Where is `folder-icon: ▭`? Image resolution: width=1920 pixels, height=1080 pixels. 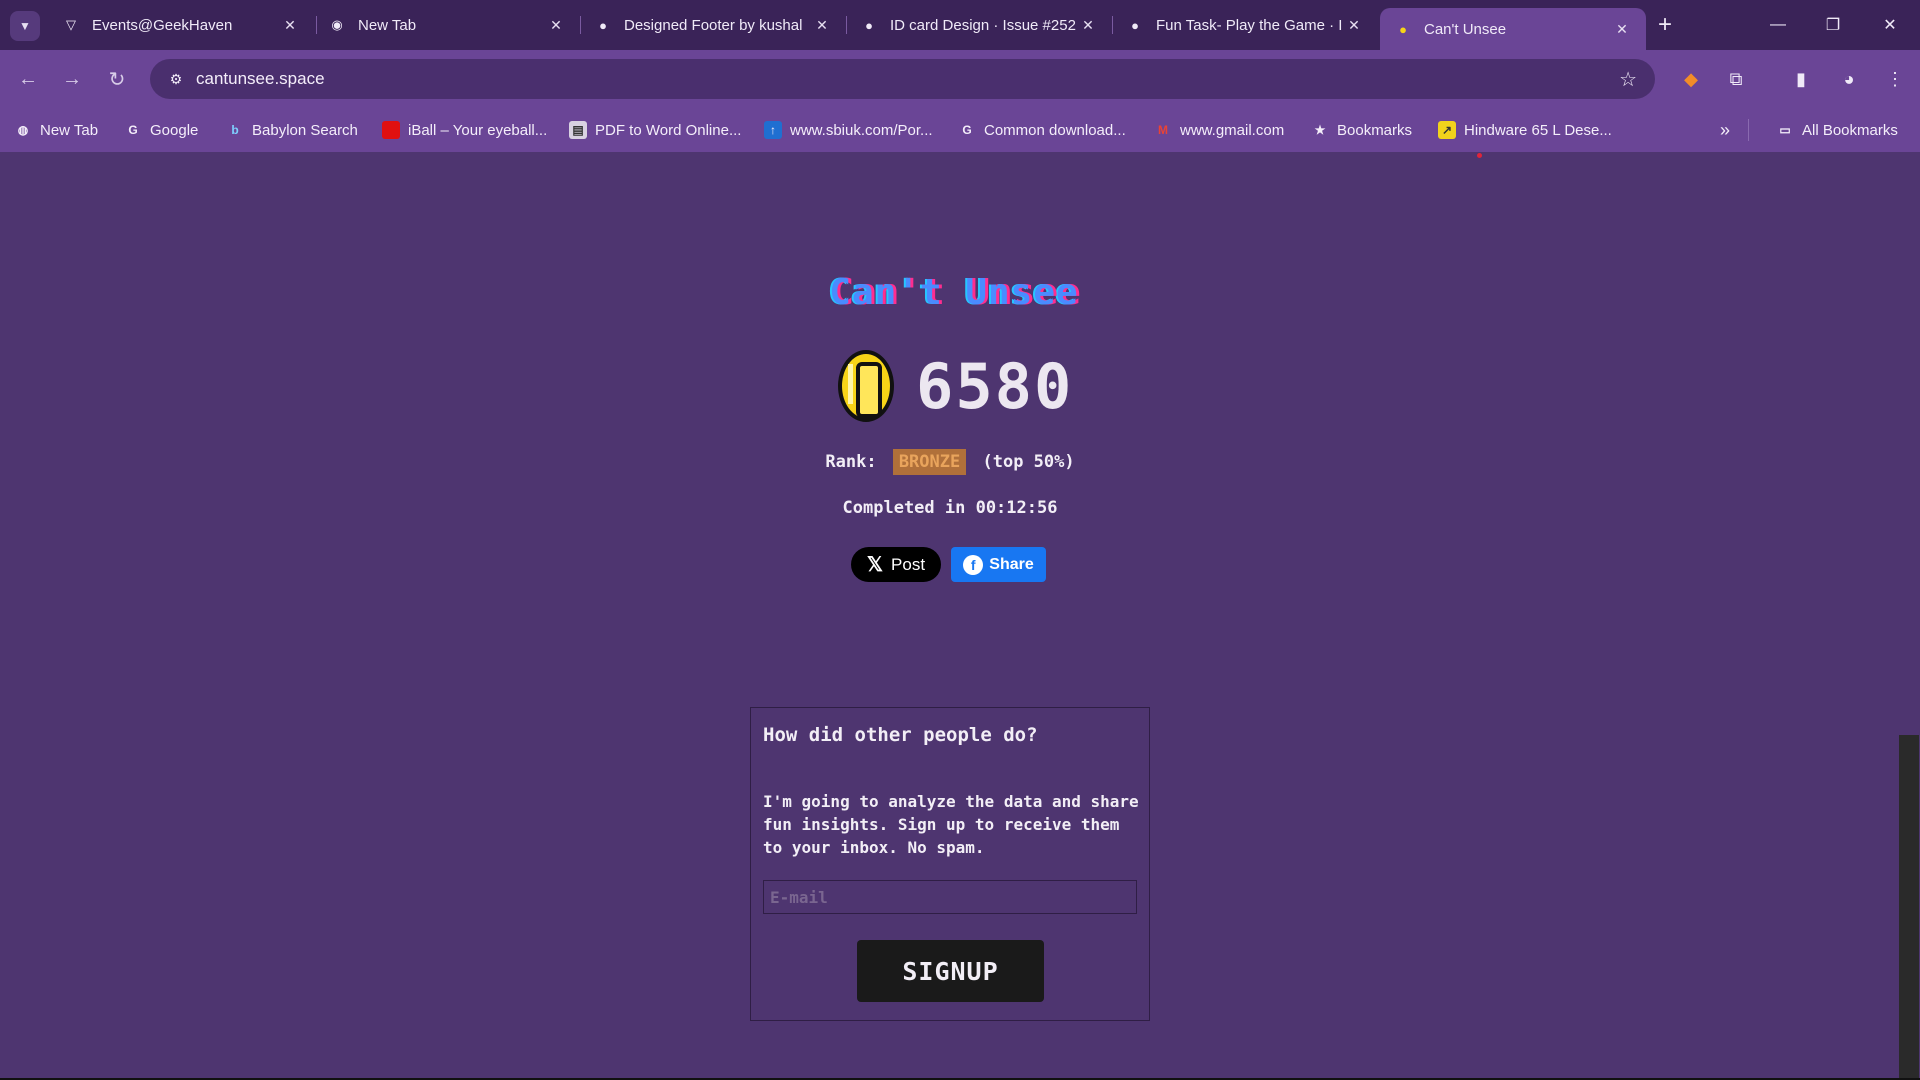
folder-icon: ▭ is located at coordinates (1785, 130).